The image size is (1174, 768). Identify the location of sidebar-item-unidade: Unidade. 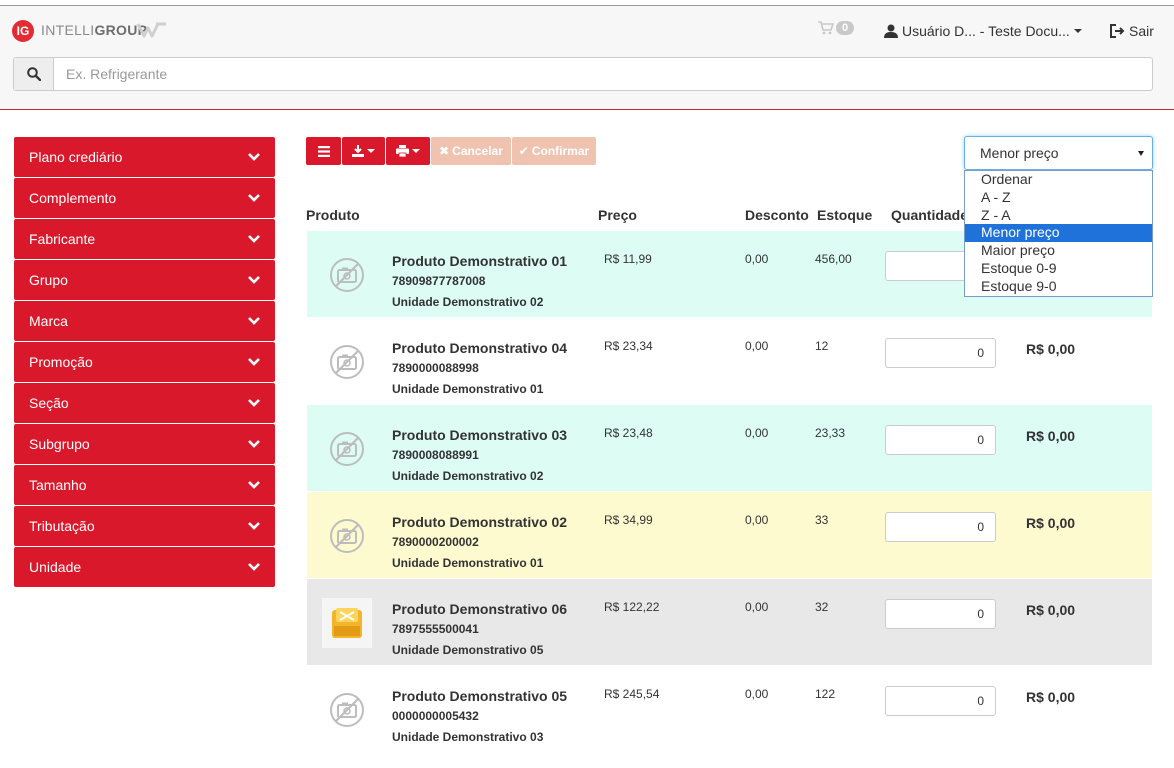
(144, 567).